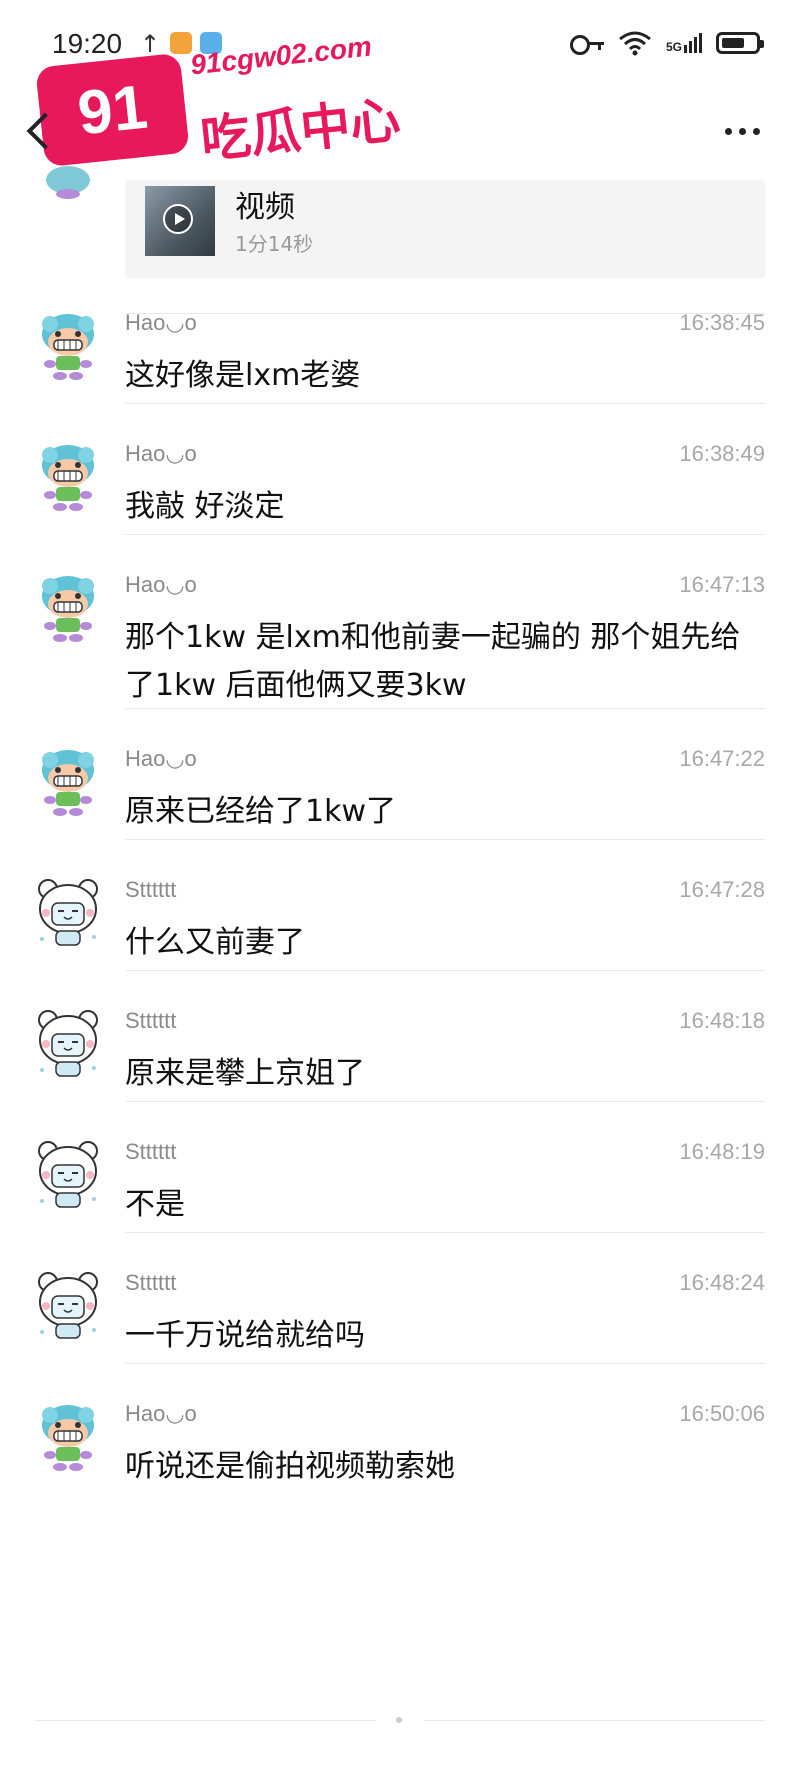 The height and width of the screenshot is (1787, 800). What do you see at coordinates (265, 207) in the screenshot?
I see `video-title: 视频` at bounding box center [265, 207].